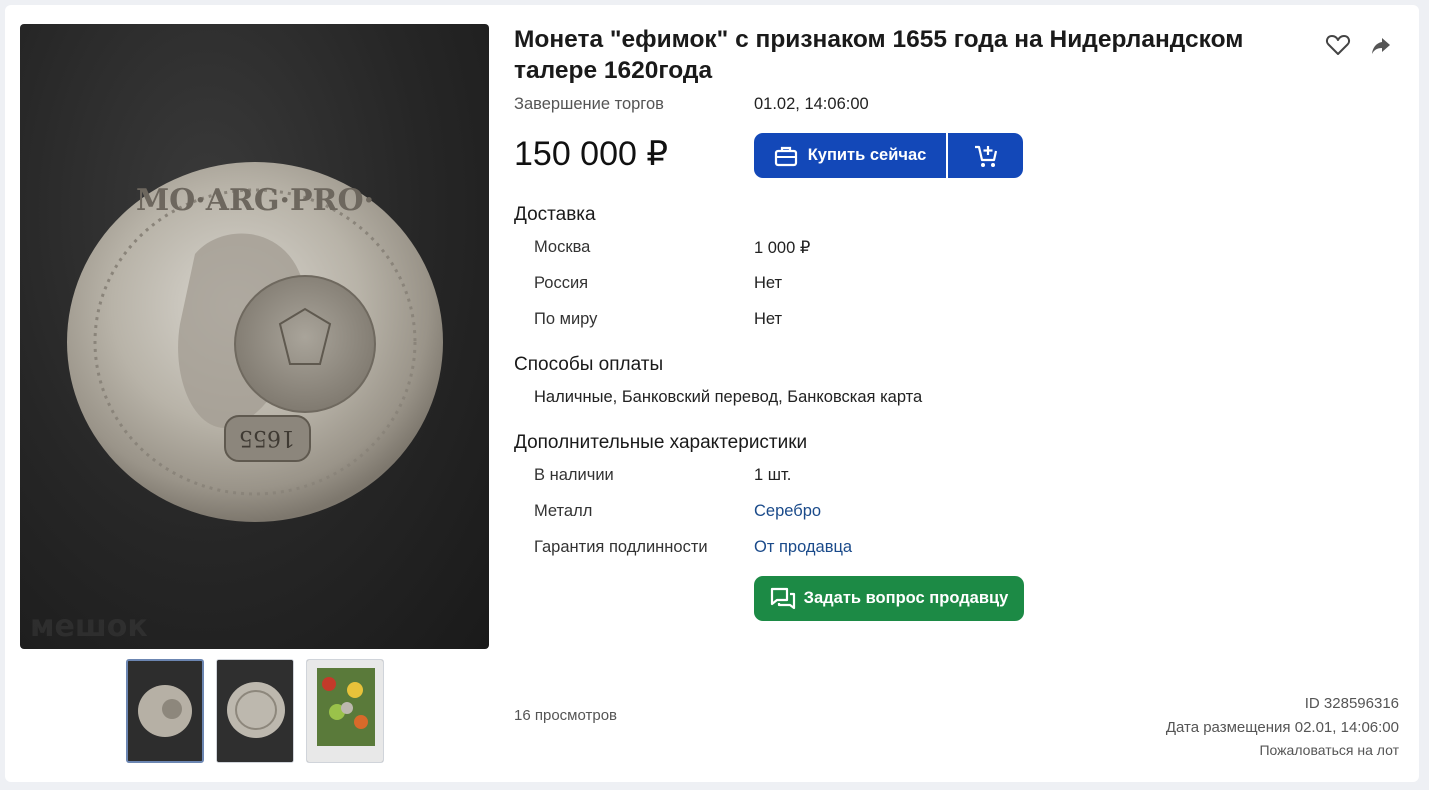 Image resolution: width=1429 pixels, height=790 pixels. I want to click on buy-button-group: Купить сейчас, so click(888, 155).